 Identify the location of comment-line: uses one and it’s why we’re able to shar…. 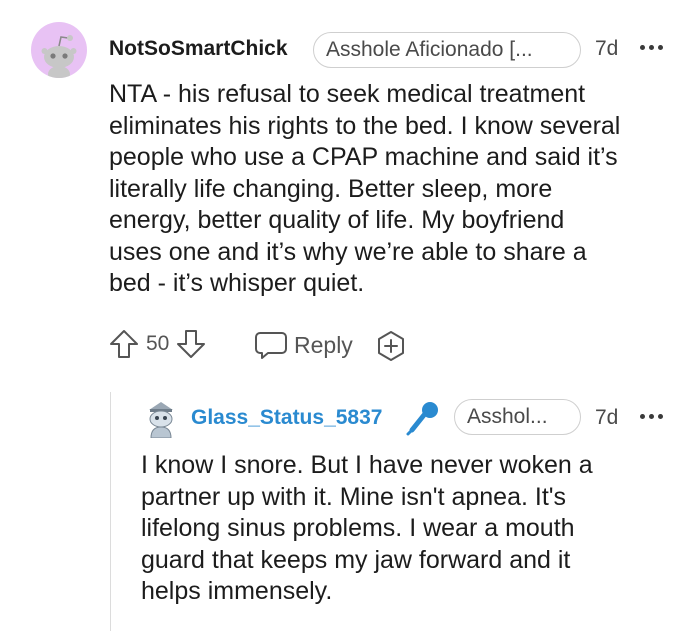
(348, 251).